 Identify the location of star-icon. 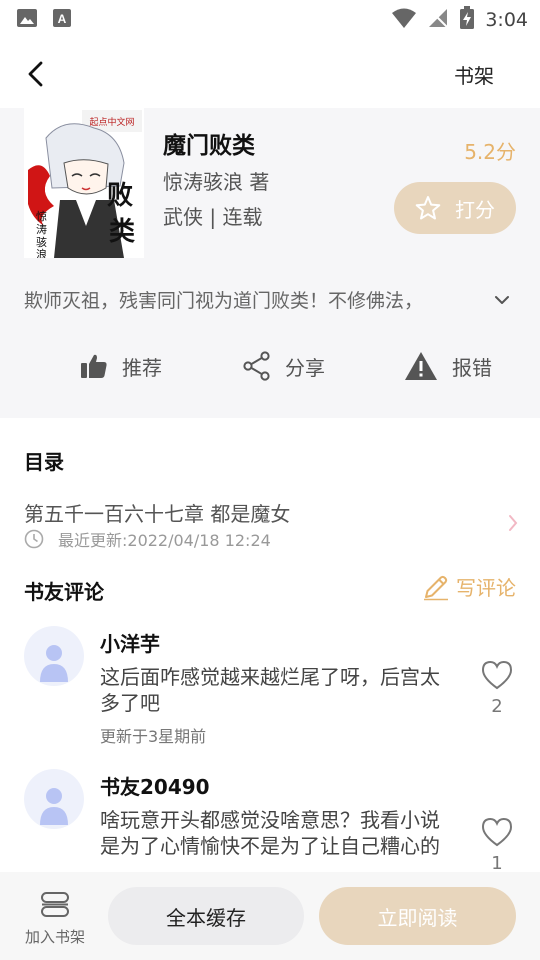
(428, 208).